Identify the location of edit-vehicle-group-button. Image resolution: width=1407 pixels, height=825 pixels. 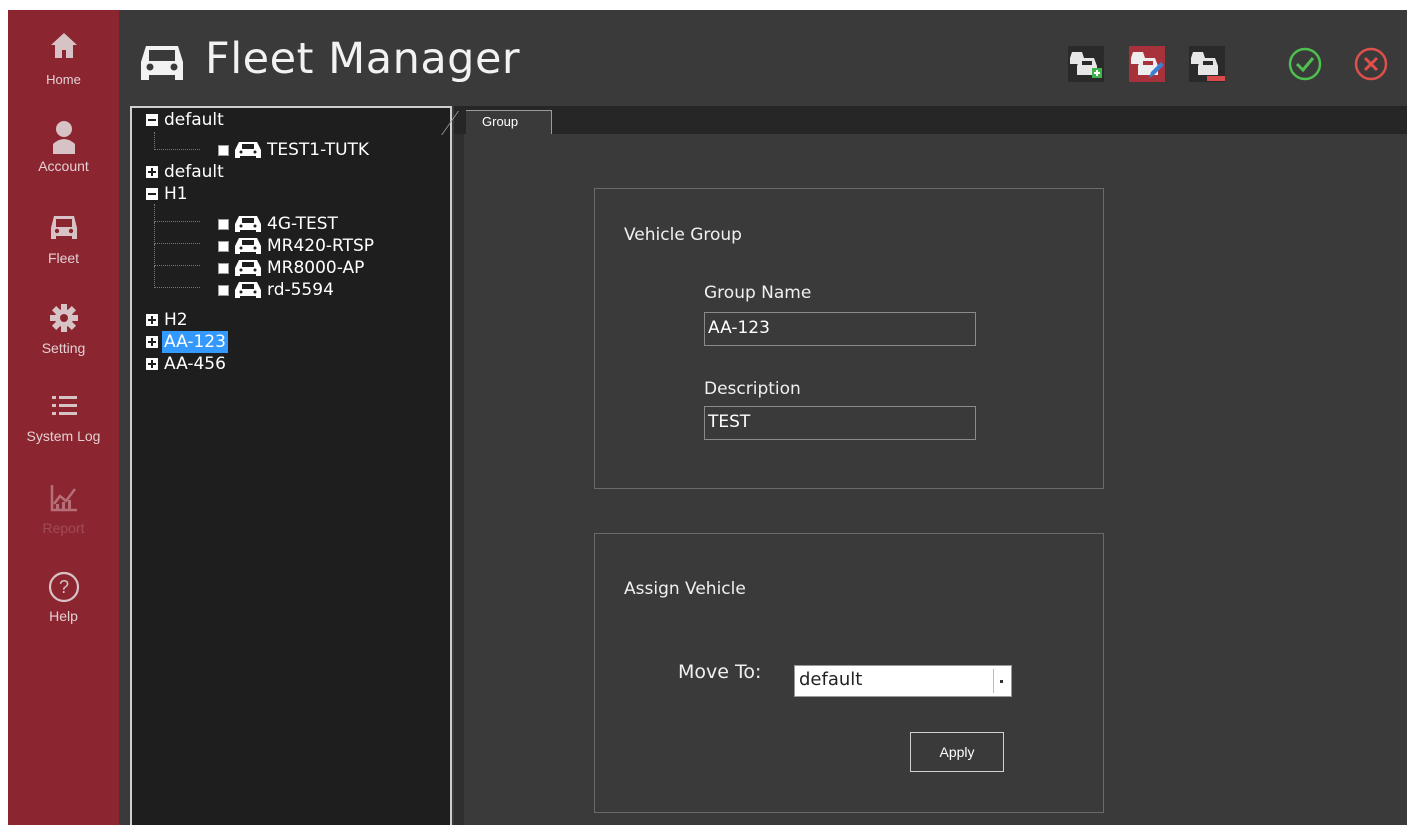
(1147, 64).